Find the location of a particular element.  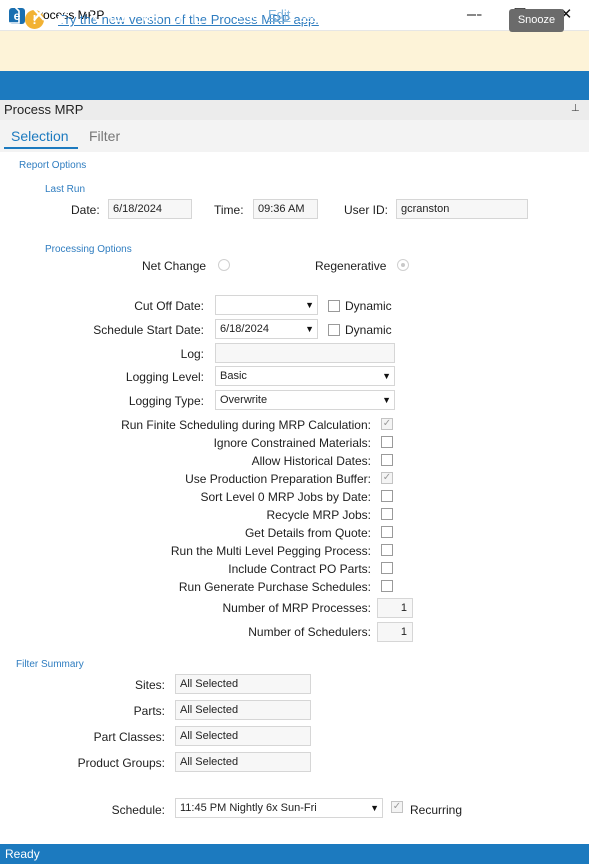

delete-icon is located at coordinates (39, 15).